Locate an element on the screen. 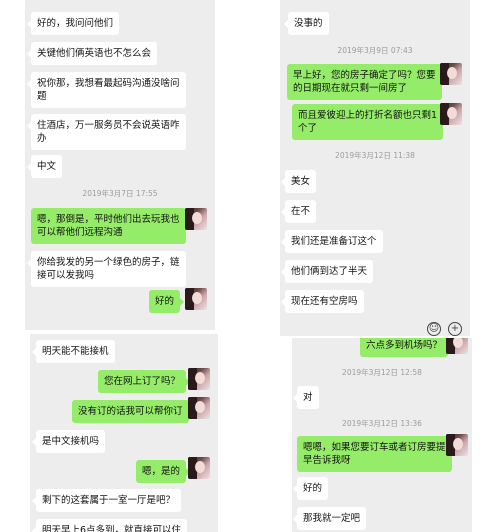 The height and width of the screenshot is (532, 500). message-bubble: 好的，我问问他们 is located at coordinates (73, 23).